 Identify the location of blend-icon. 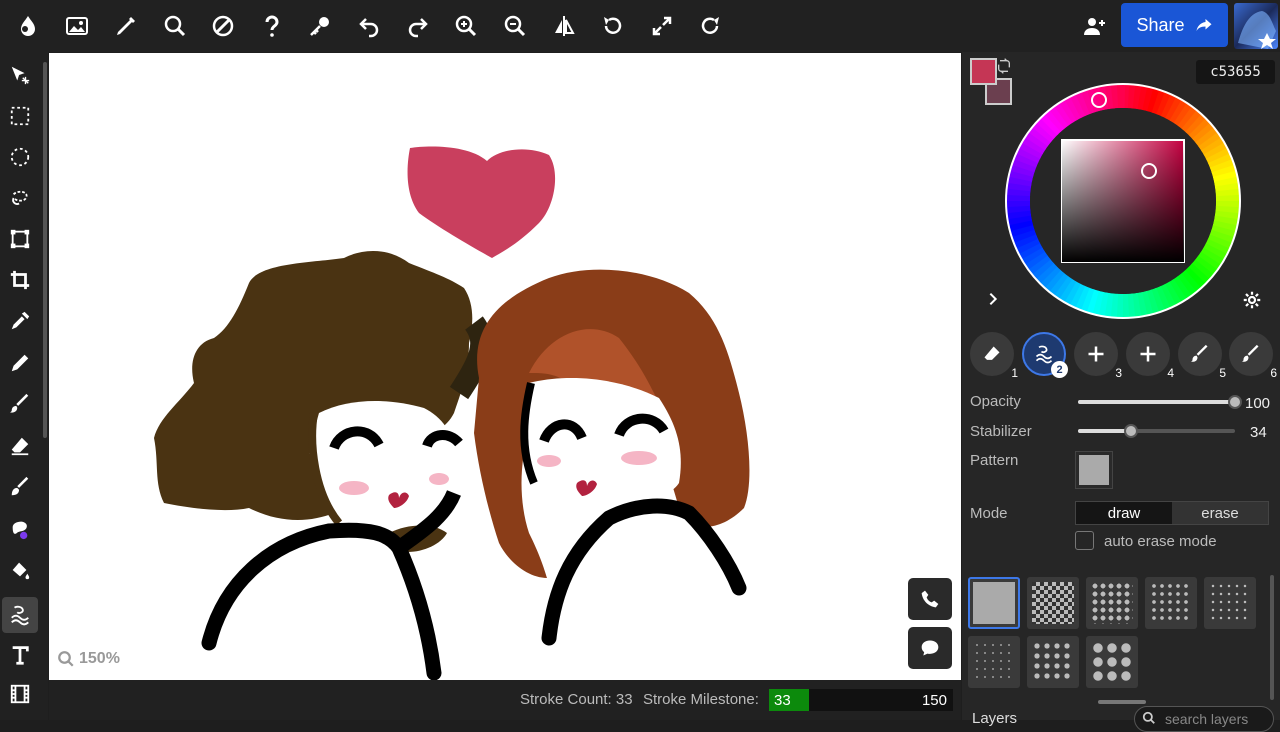
(20, 486).